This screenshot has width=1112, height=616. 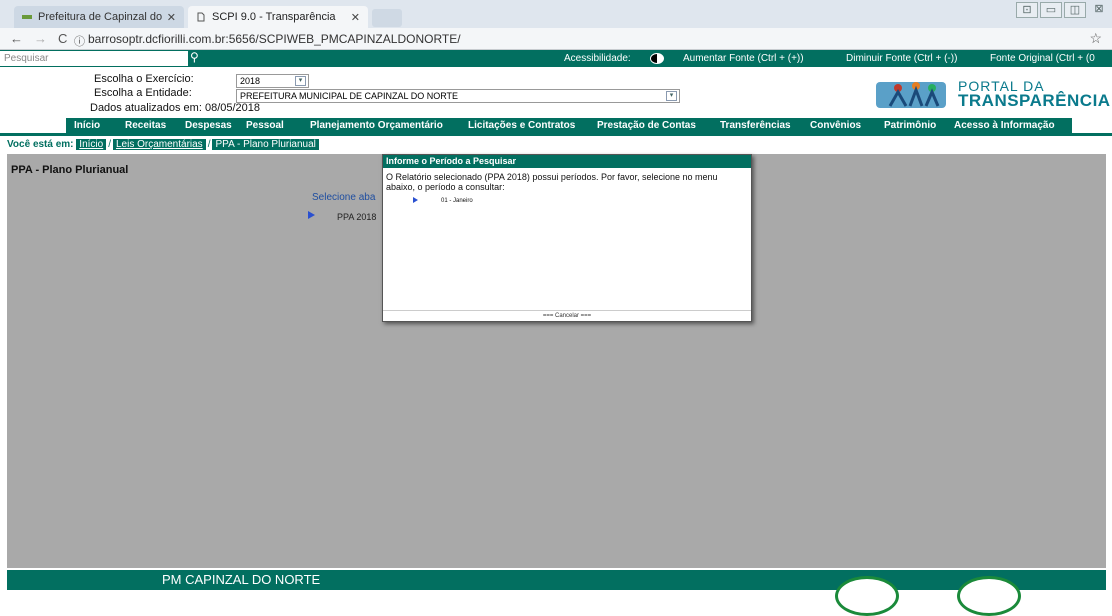 I want to click on page-footer: PM CAPINZAL DO NORTE, so click(x=556, y=593).